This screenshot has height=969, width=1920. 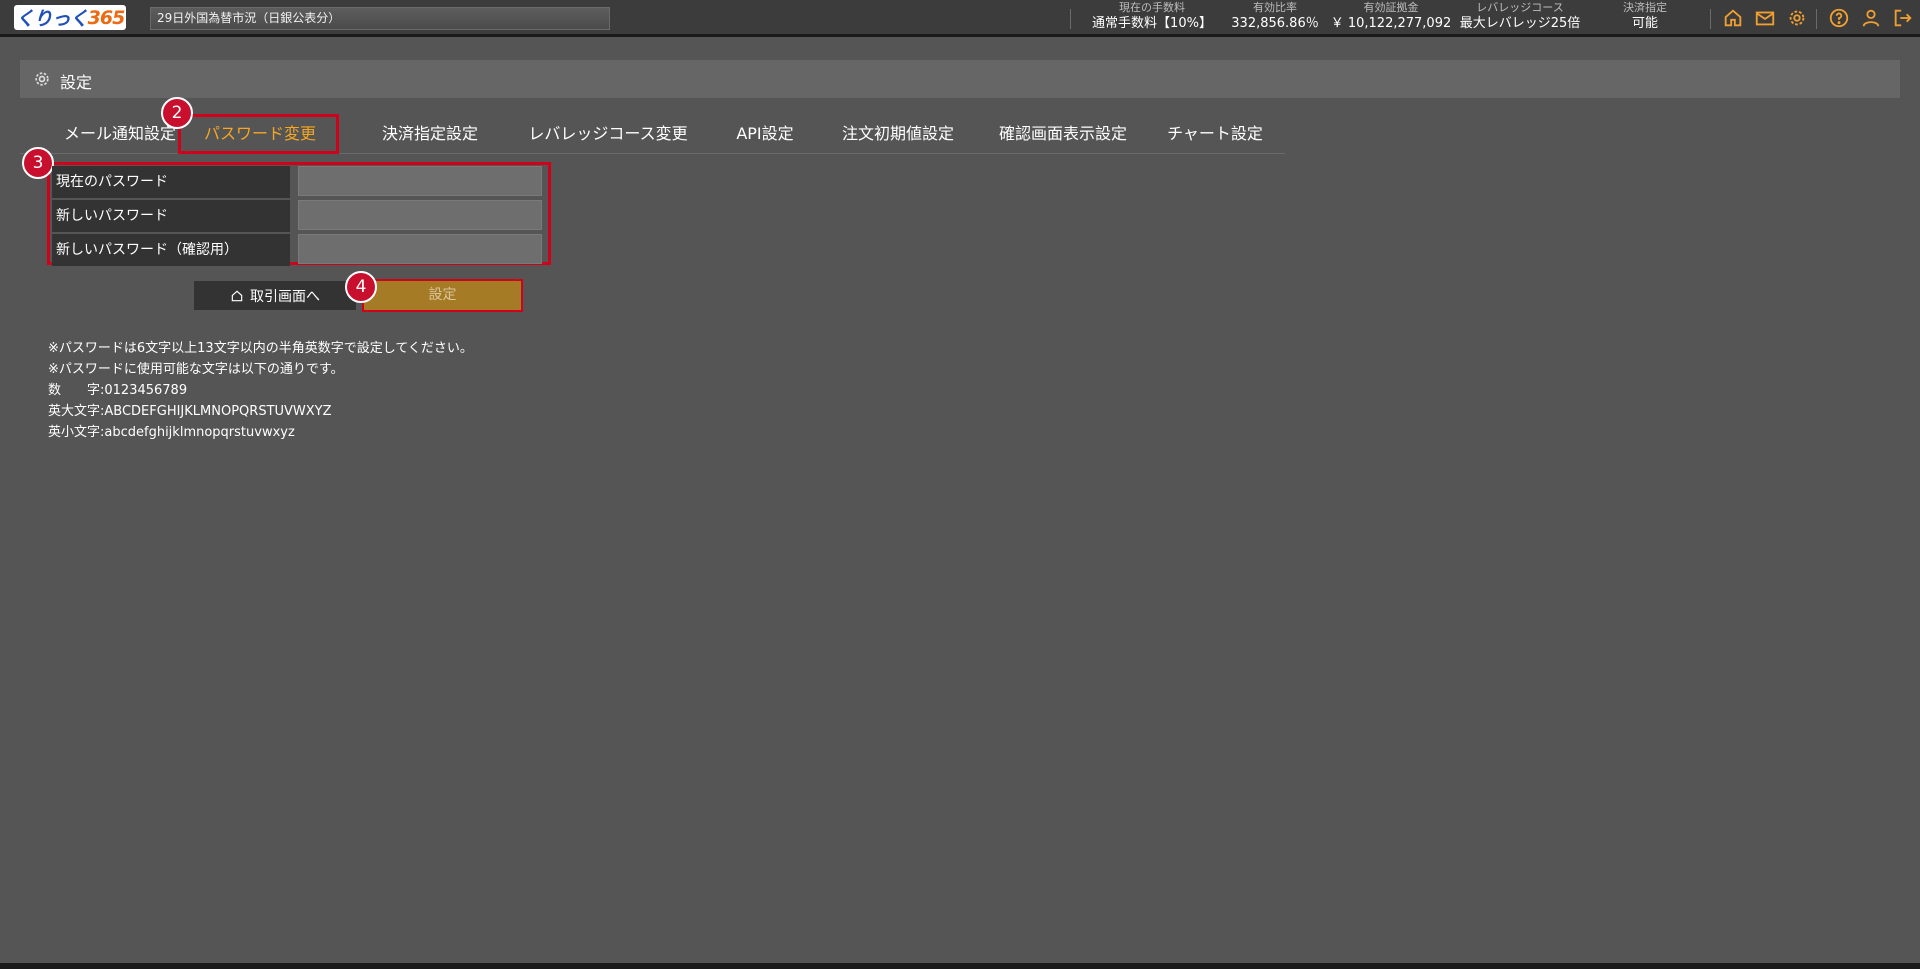 What do you see at coordinates (171, 182) in the screenshot?
I see `current-password-label: 現在のパスワード` at bounding box center [171, 182].